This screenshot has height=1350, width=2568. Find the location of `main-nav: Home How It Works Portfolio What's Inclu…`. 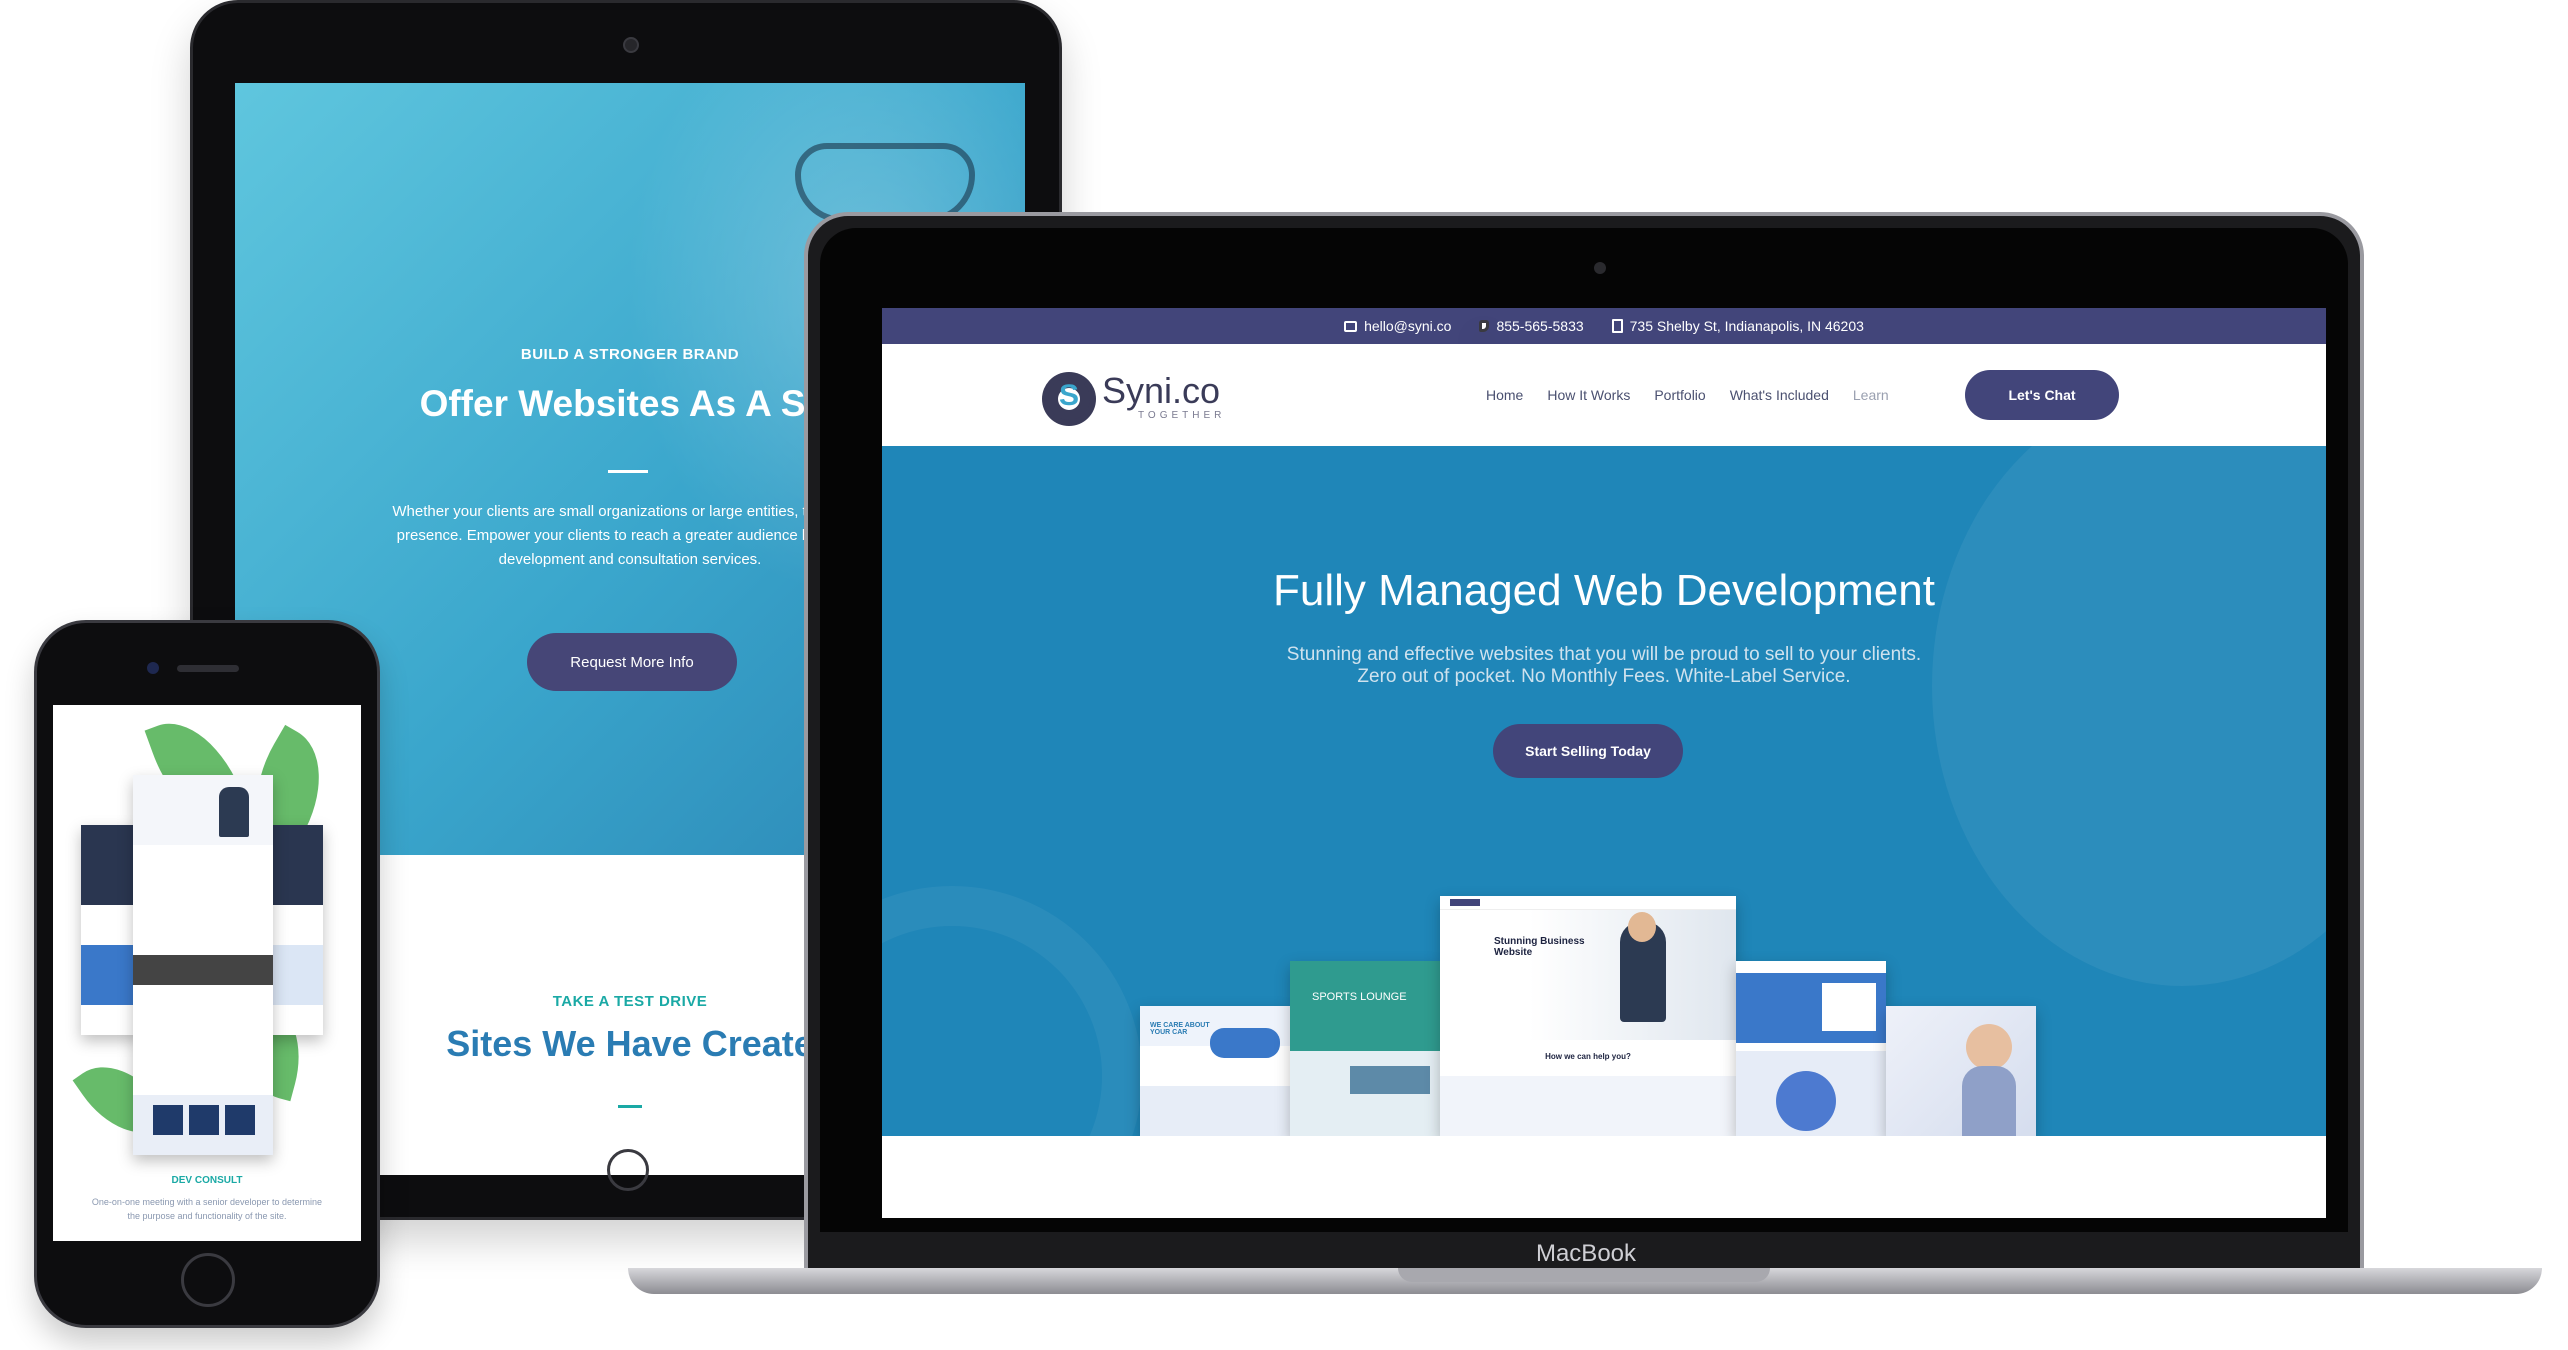

main-nav: Home How It Works Portfolio What's Inclu… is located at coordinates (1687, 395).